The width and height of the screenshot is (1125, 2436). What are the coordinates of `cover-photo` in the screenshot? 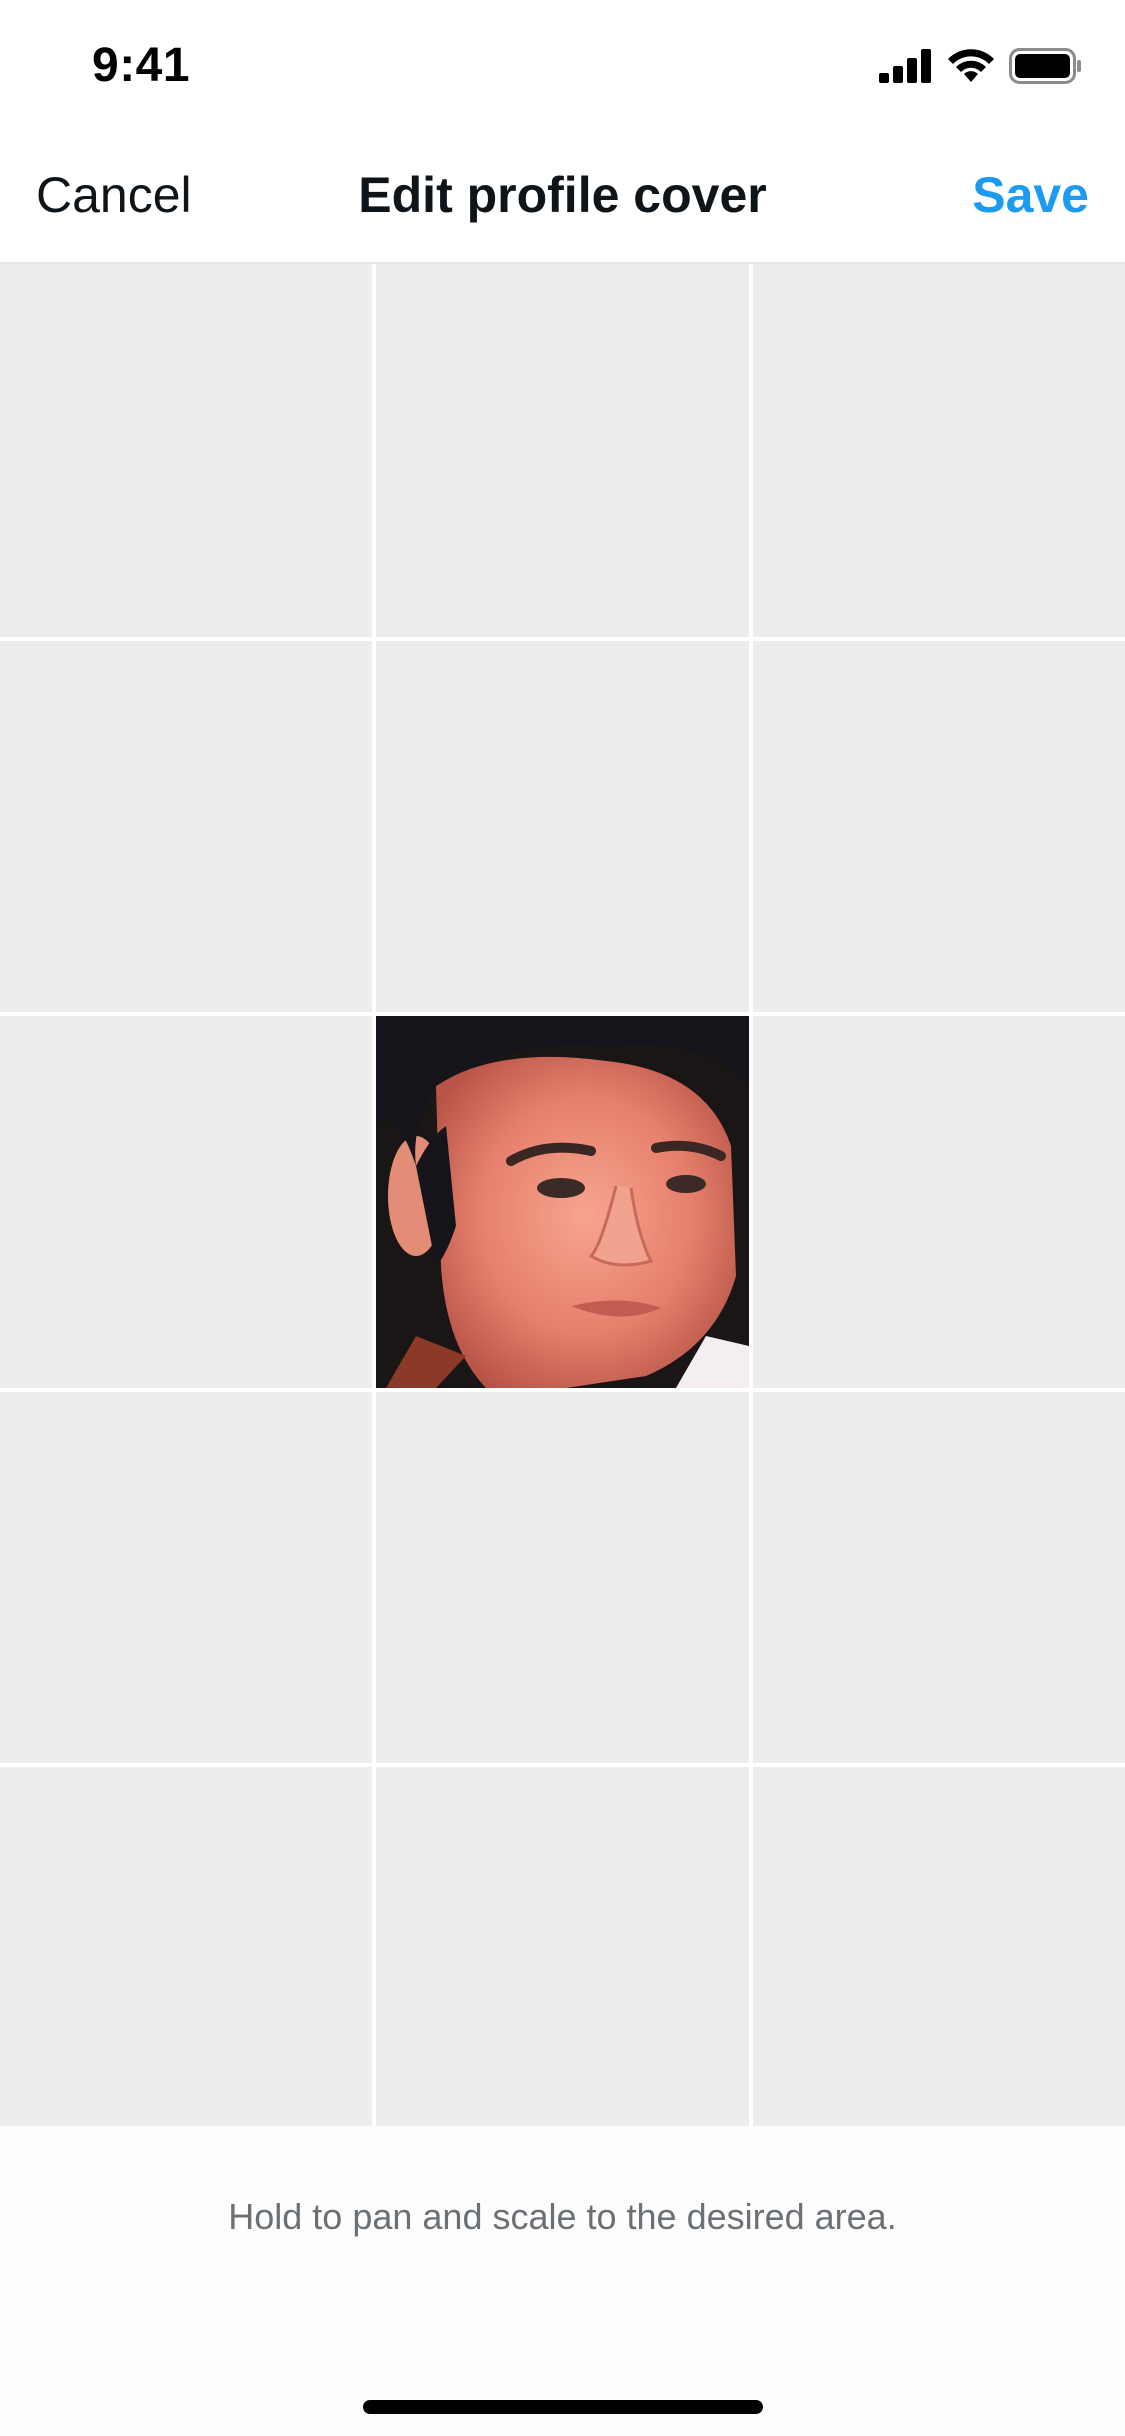 It's located at (562, 1202).